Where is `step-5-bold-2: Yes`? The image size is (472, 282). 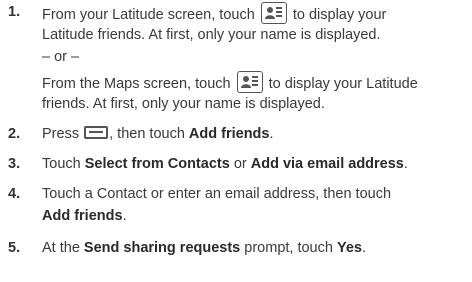
step-5-bold-2: Yes is located at coordinates (349, 248).